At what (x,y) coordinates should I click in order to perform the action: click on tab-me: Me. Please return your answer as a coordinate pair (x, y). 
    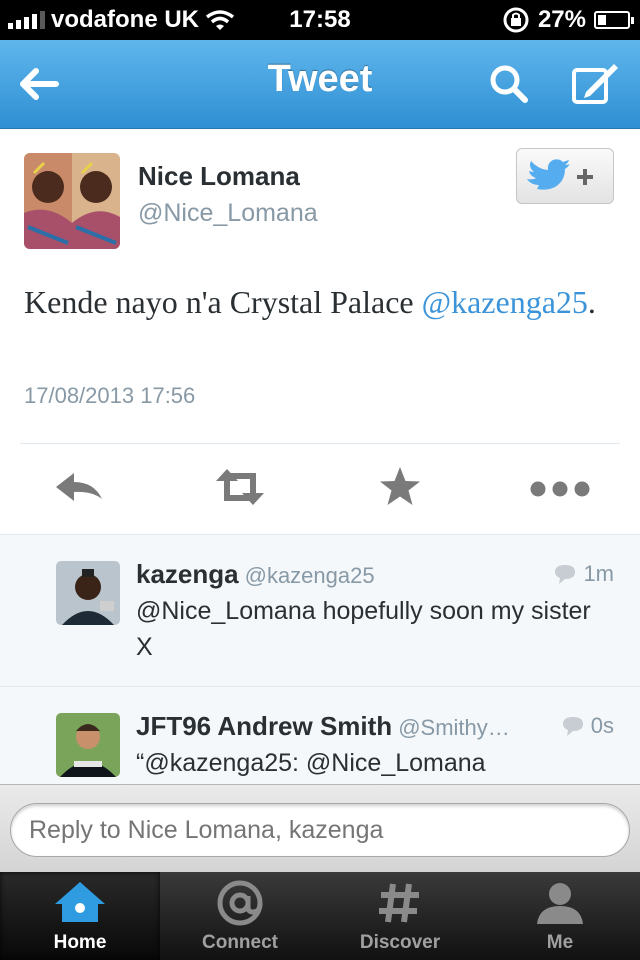
    Looking at the image, I should click on (560, 916).